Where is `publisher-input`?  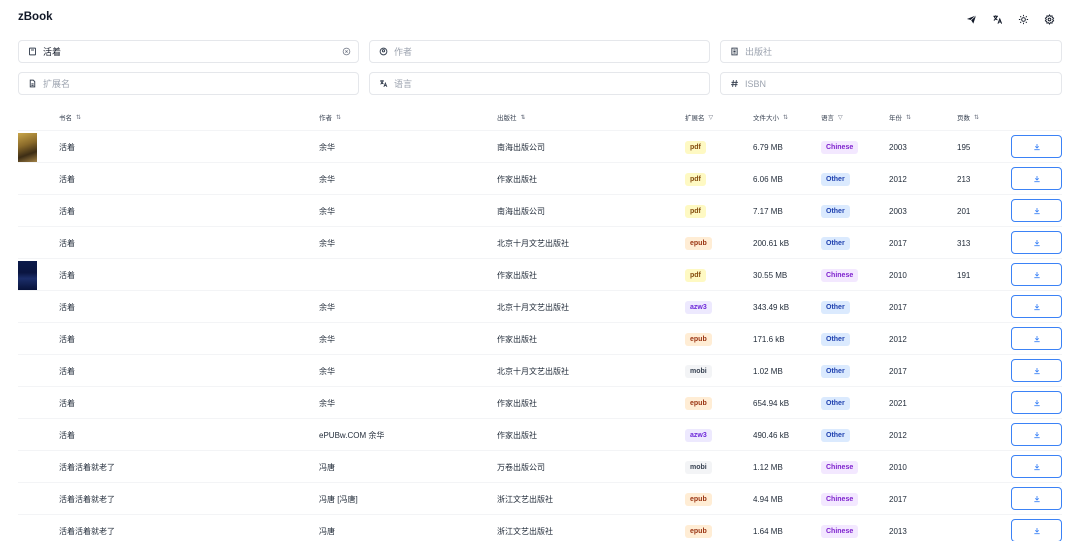 publisher-input is located at coordinates (903, 51).